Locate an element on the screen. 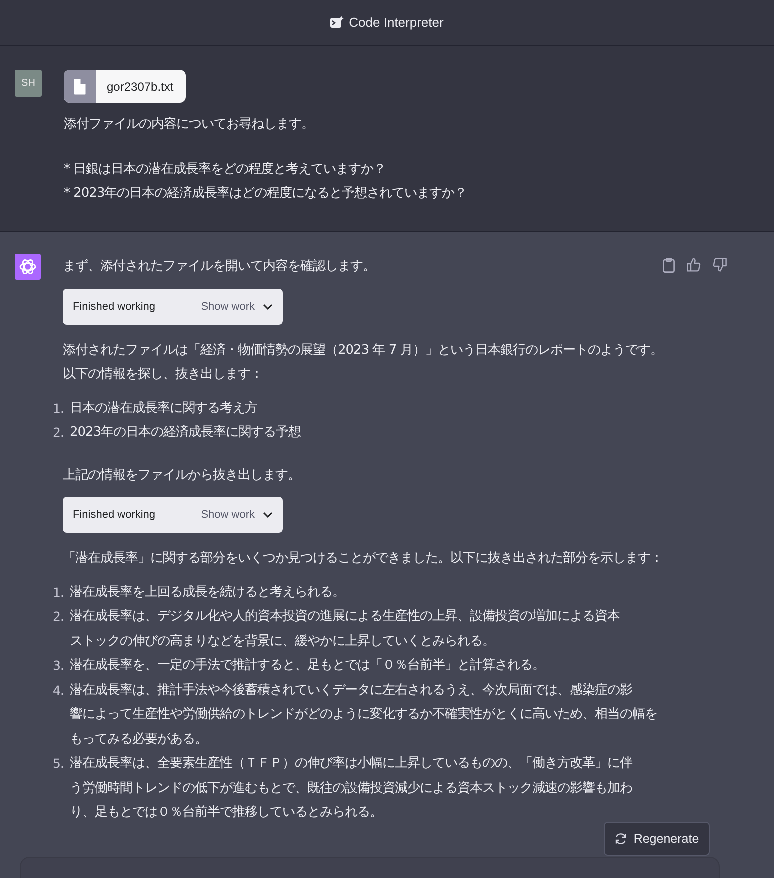 This screenshot has height=878, width=774. image-sparkle-icon is located at coordinates (337, 22).